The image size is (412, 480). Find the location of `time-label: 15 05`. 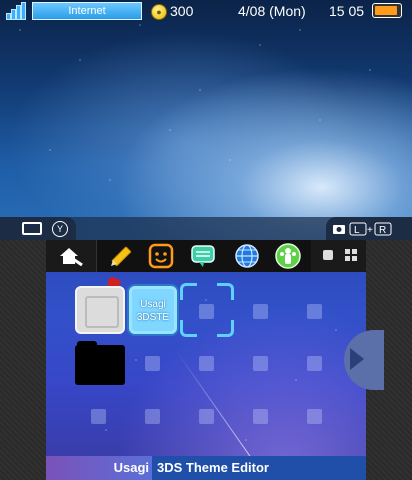

time-label: 15 05 is located at coordinates (347, 11).